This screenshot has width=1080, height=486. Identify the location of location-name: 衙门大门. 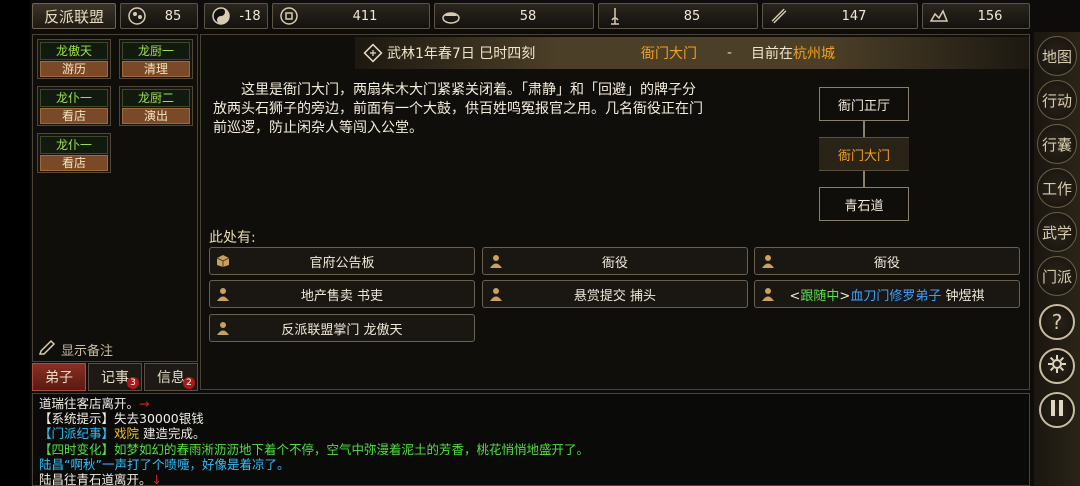
(669, 54).